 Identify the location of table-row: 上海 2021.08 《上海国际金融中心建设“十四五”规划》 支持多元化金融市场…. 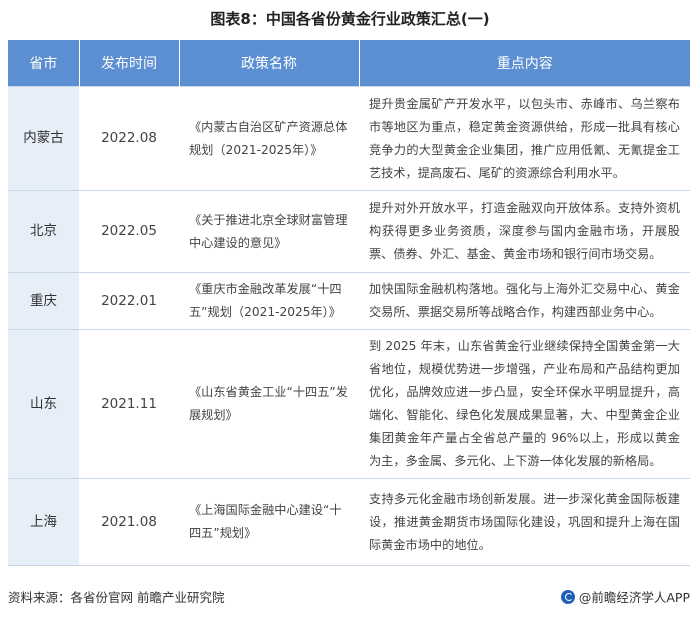
(349, 522).